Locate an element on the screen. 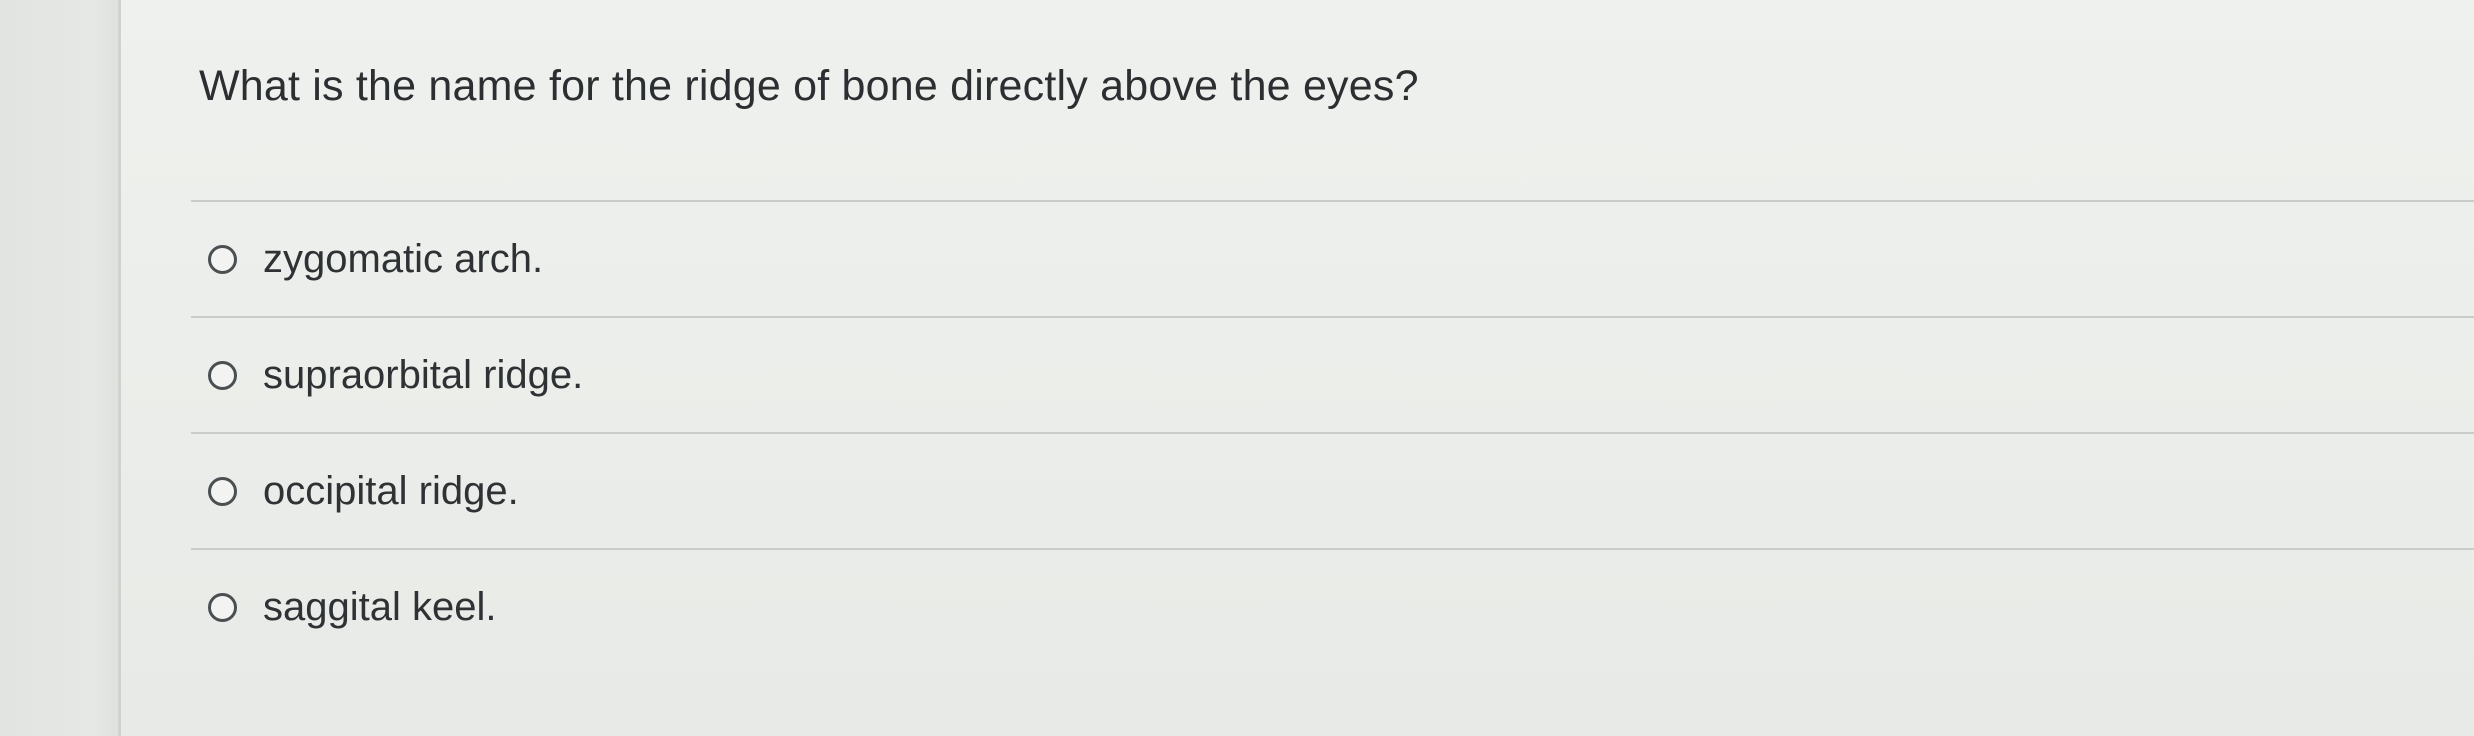 This screenshot has width=2474, height=736. answer-option-saggital-keel: saggital keel. is located at coordinates (1332, 607).